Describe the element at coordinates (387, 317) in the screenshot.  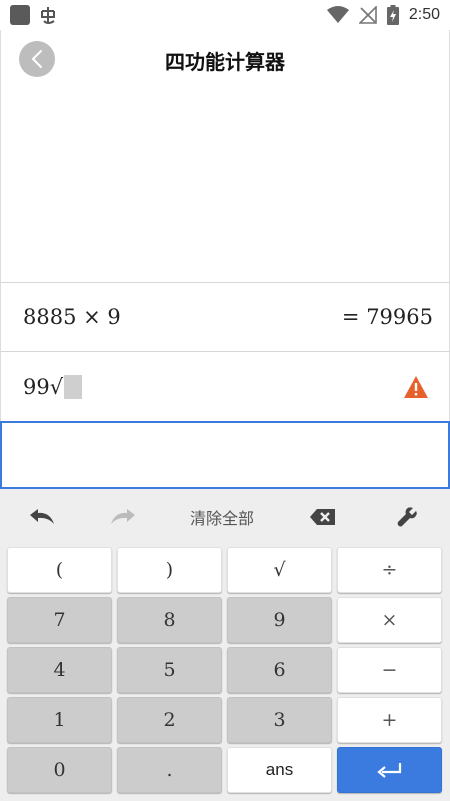
I see `history-result: = 79965` at that location.